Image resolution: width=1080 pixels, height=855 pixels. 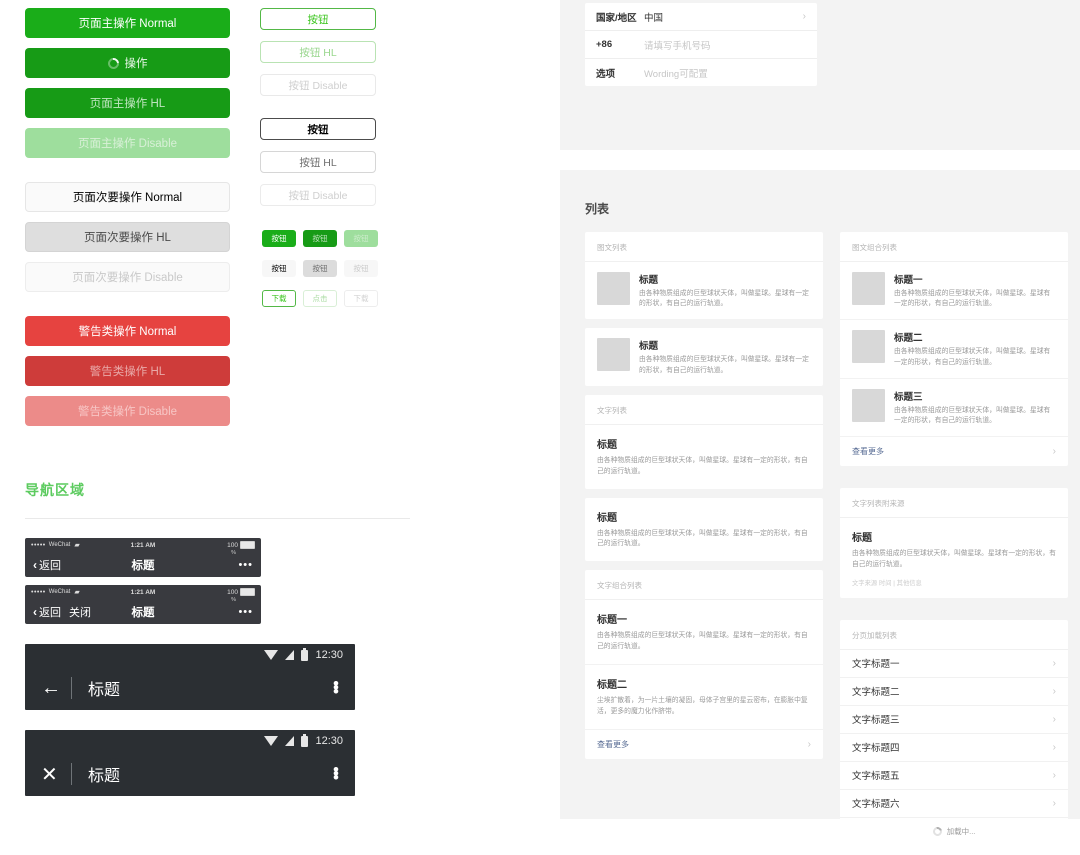 What do you see at coordinates (279, 268) in the screenshot?
I see `mini-gray-normal: 按钮` at bounding box center [279, 268].